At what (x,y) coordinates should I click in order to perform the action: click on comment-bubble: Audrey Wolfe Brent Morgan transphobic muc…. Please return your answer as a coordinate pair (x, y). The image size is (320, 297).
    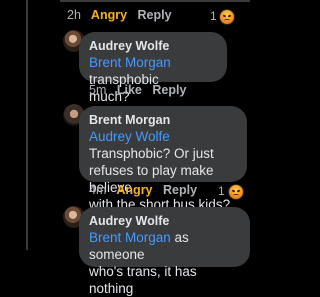
    Looking at the image, I should click on (153, 68).